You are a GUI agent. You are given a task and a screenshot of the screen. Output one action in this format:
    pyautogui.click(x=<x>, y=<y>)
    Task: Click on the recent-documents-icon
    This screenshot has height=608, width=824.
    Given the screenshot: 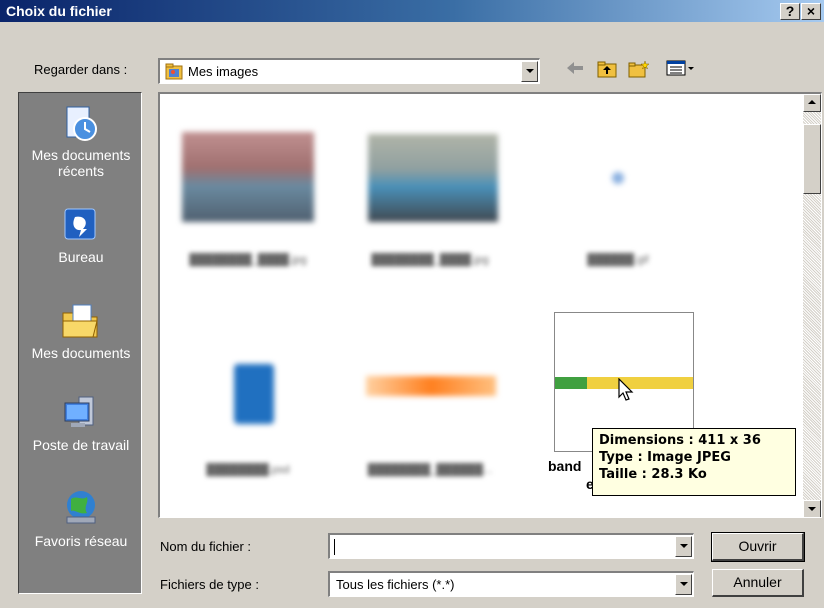 What is the action you would take?
    pyautogui.click(x=81, y=123)
    